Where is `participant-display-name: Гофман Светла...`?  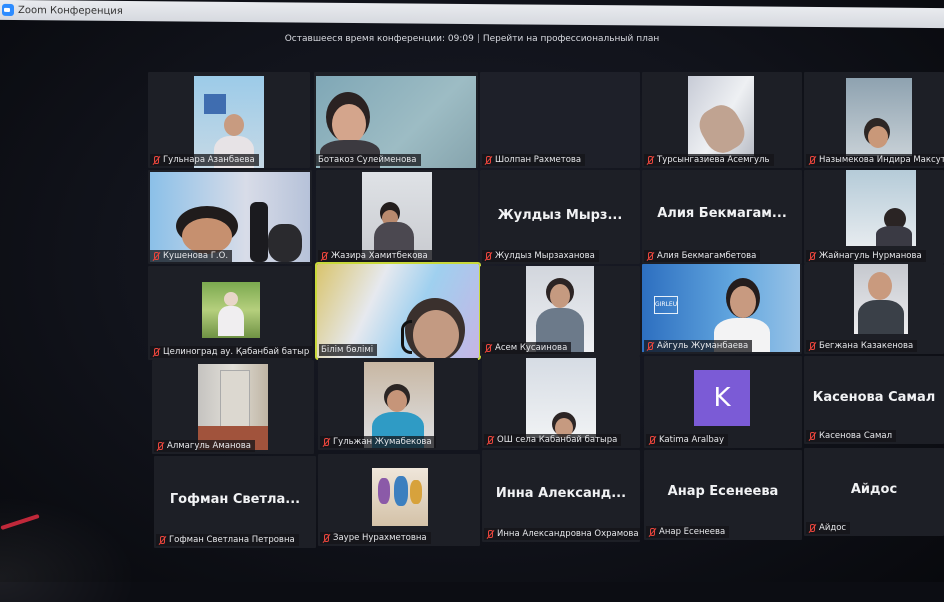 participant-display-name: Гофман Светла... is located at coordinates (235, 499).